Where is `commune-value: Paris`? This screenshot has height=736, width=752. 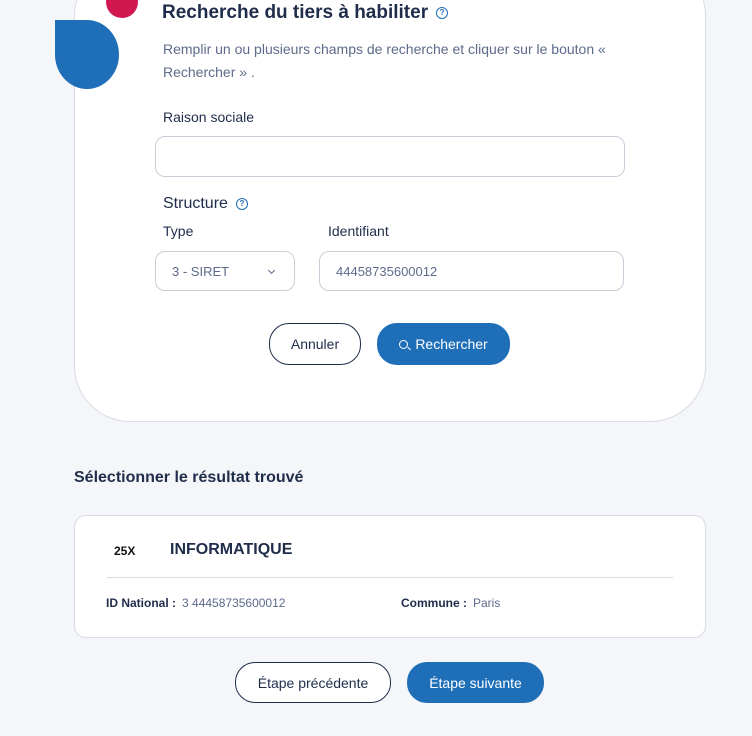
commune-value: Paris is located at coordinates (487, 603).